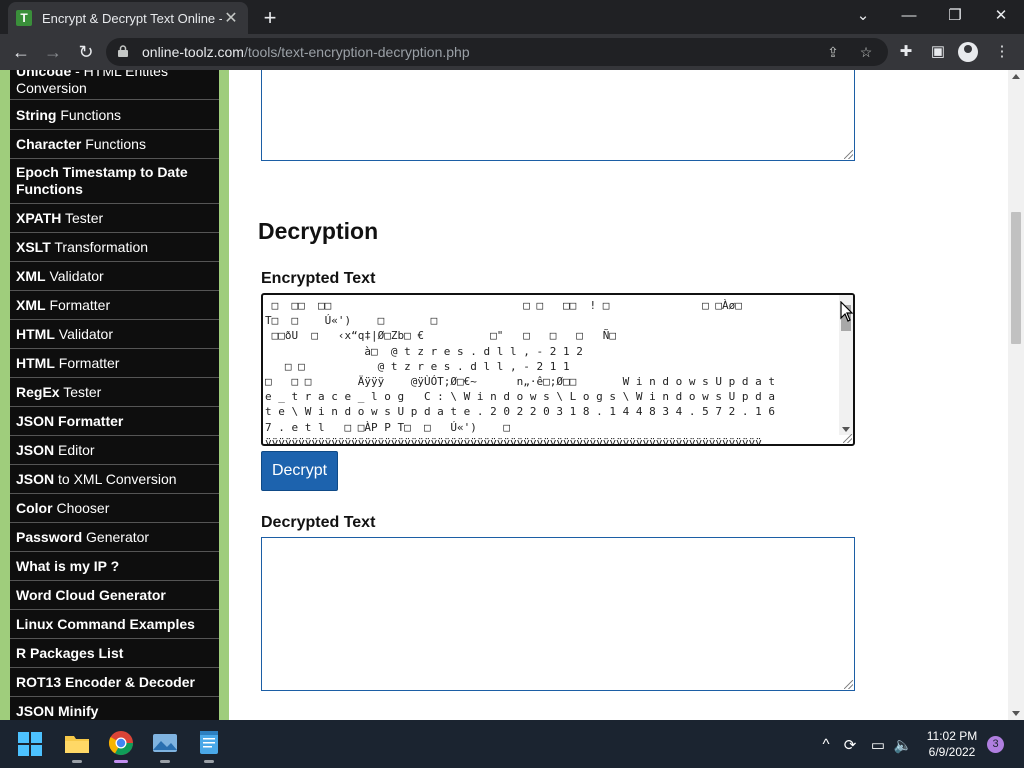 The height and width of the screenshot is (768, 1024). Describe the element at coordinates (30, 744) in the screenshot. I see `windows-start-icon` at that location.